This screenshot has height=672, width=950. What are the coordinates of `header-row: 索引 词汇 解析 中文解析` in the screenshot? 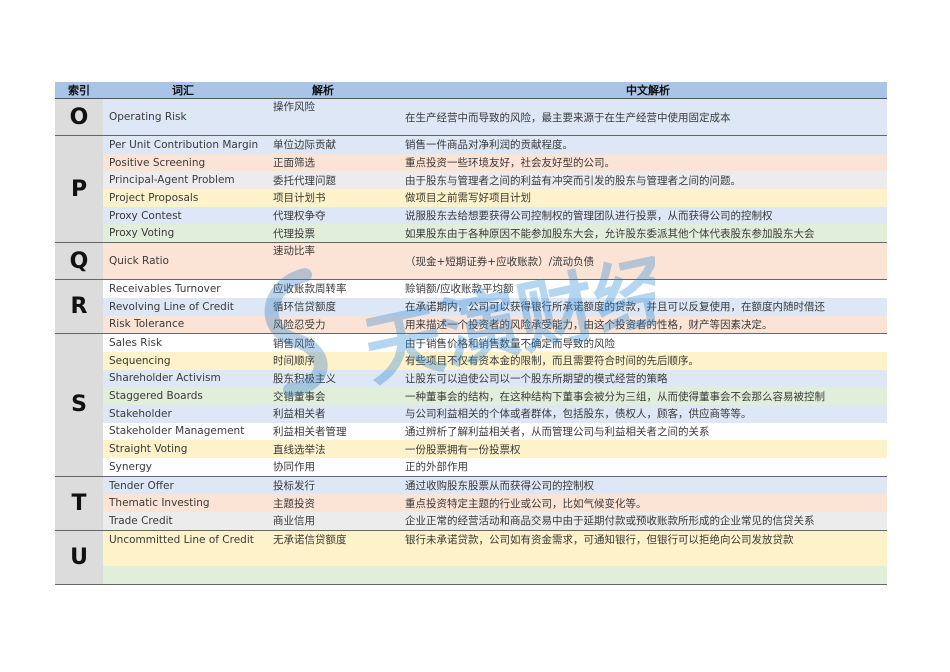 It's located at (471, 90).